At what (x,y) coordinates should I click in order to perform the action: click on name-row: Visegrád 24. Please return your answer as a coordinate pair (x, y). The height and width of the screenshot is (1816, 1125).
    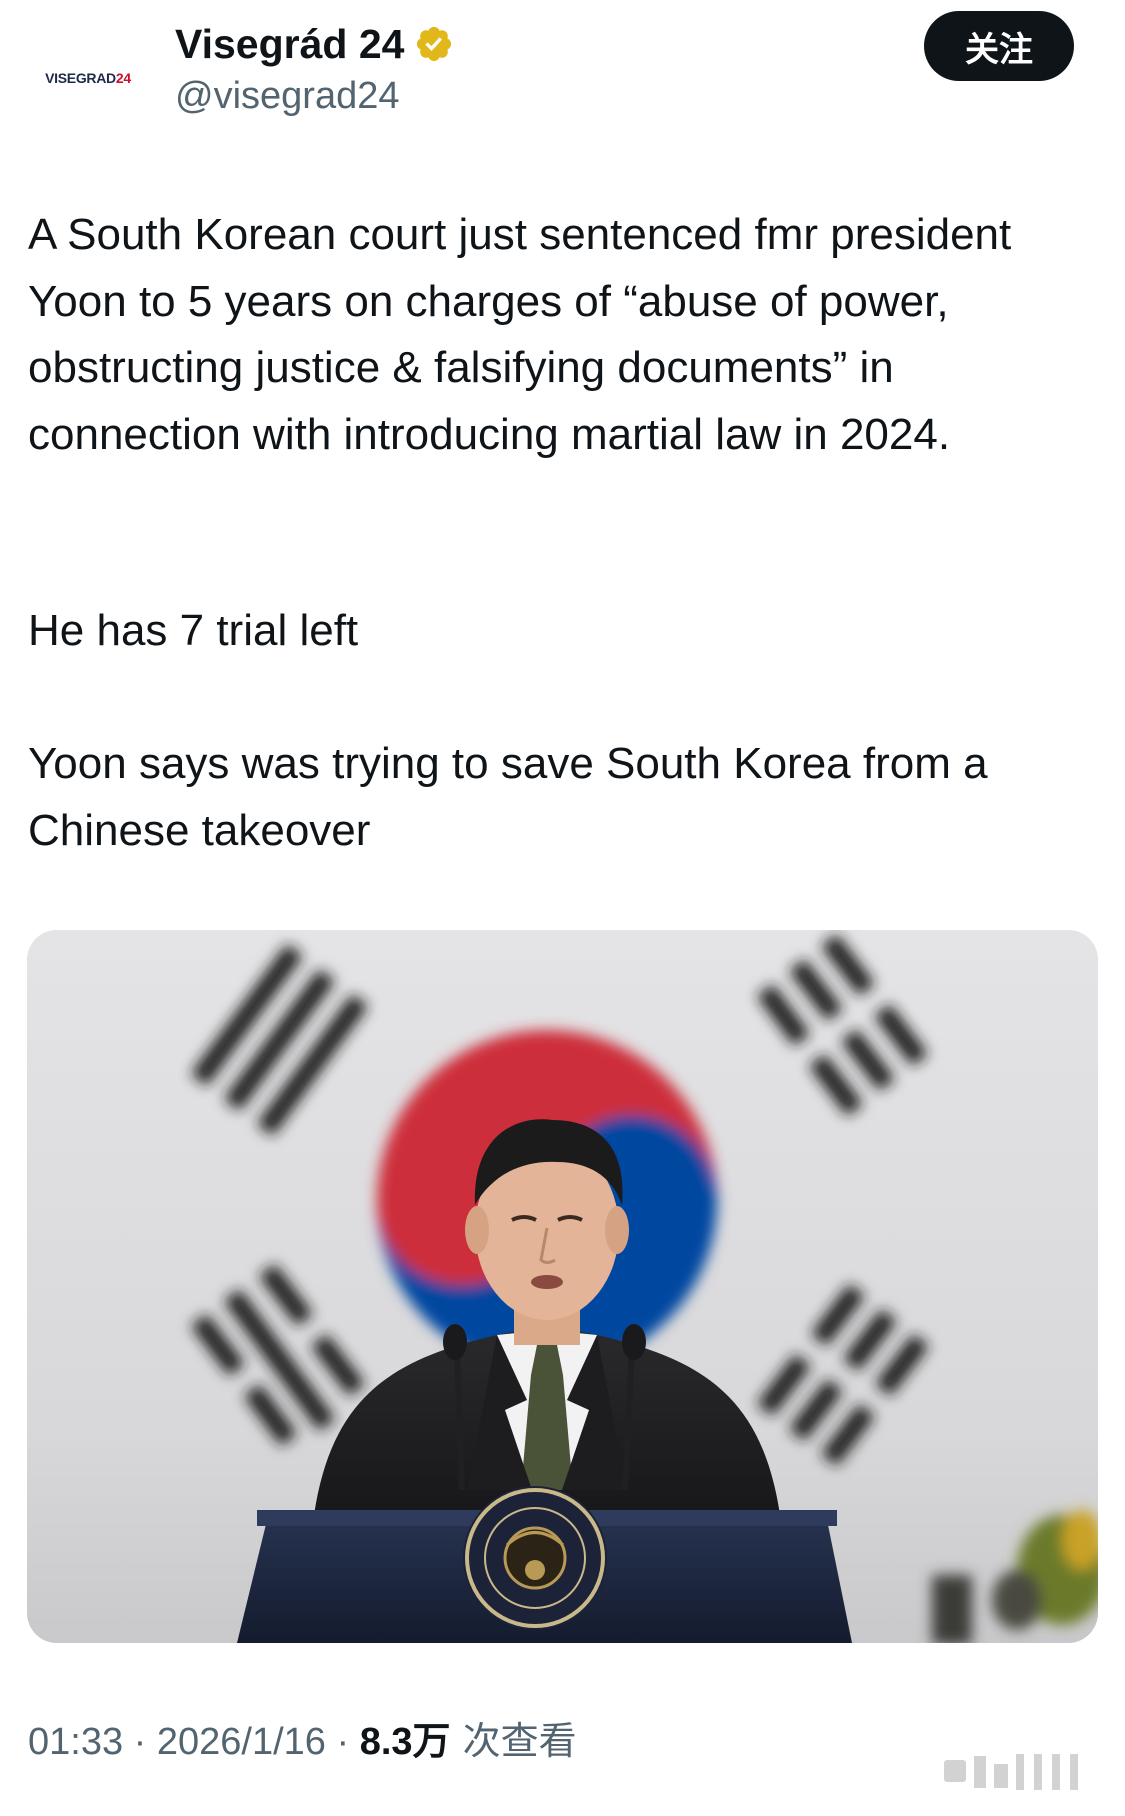
    Looking at the image, I should click on (314, 44).